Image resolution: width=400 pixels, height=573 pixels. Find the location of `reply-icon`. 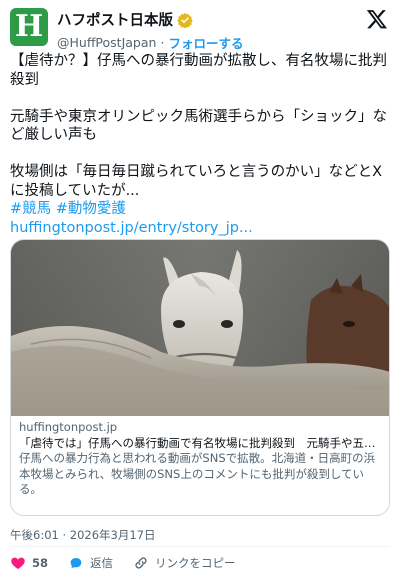

reply-icon is located at coordinates (76, 563).